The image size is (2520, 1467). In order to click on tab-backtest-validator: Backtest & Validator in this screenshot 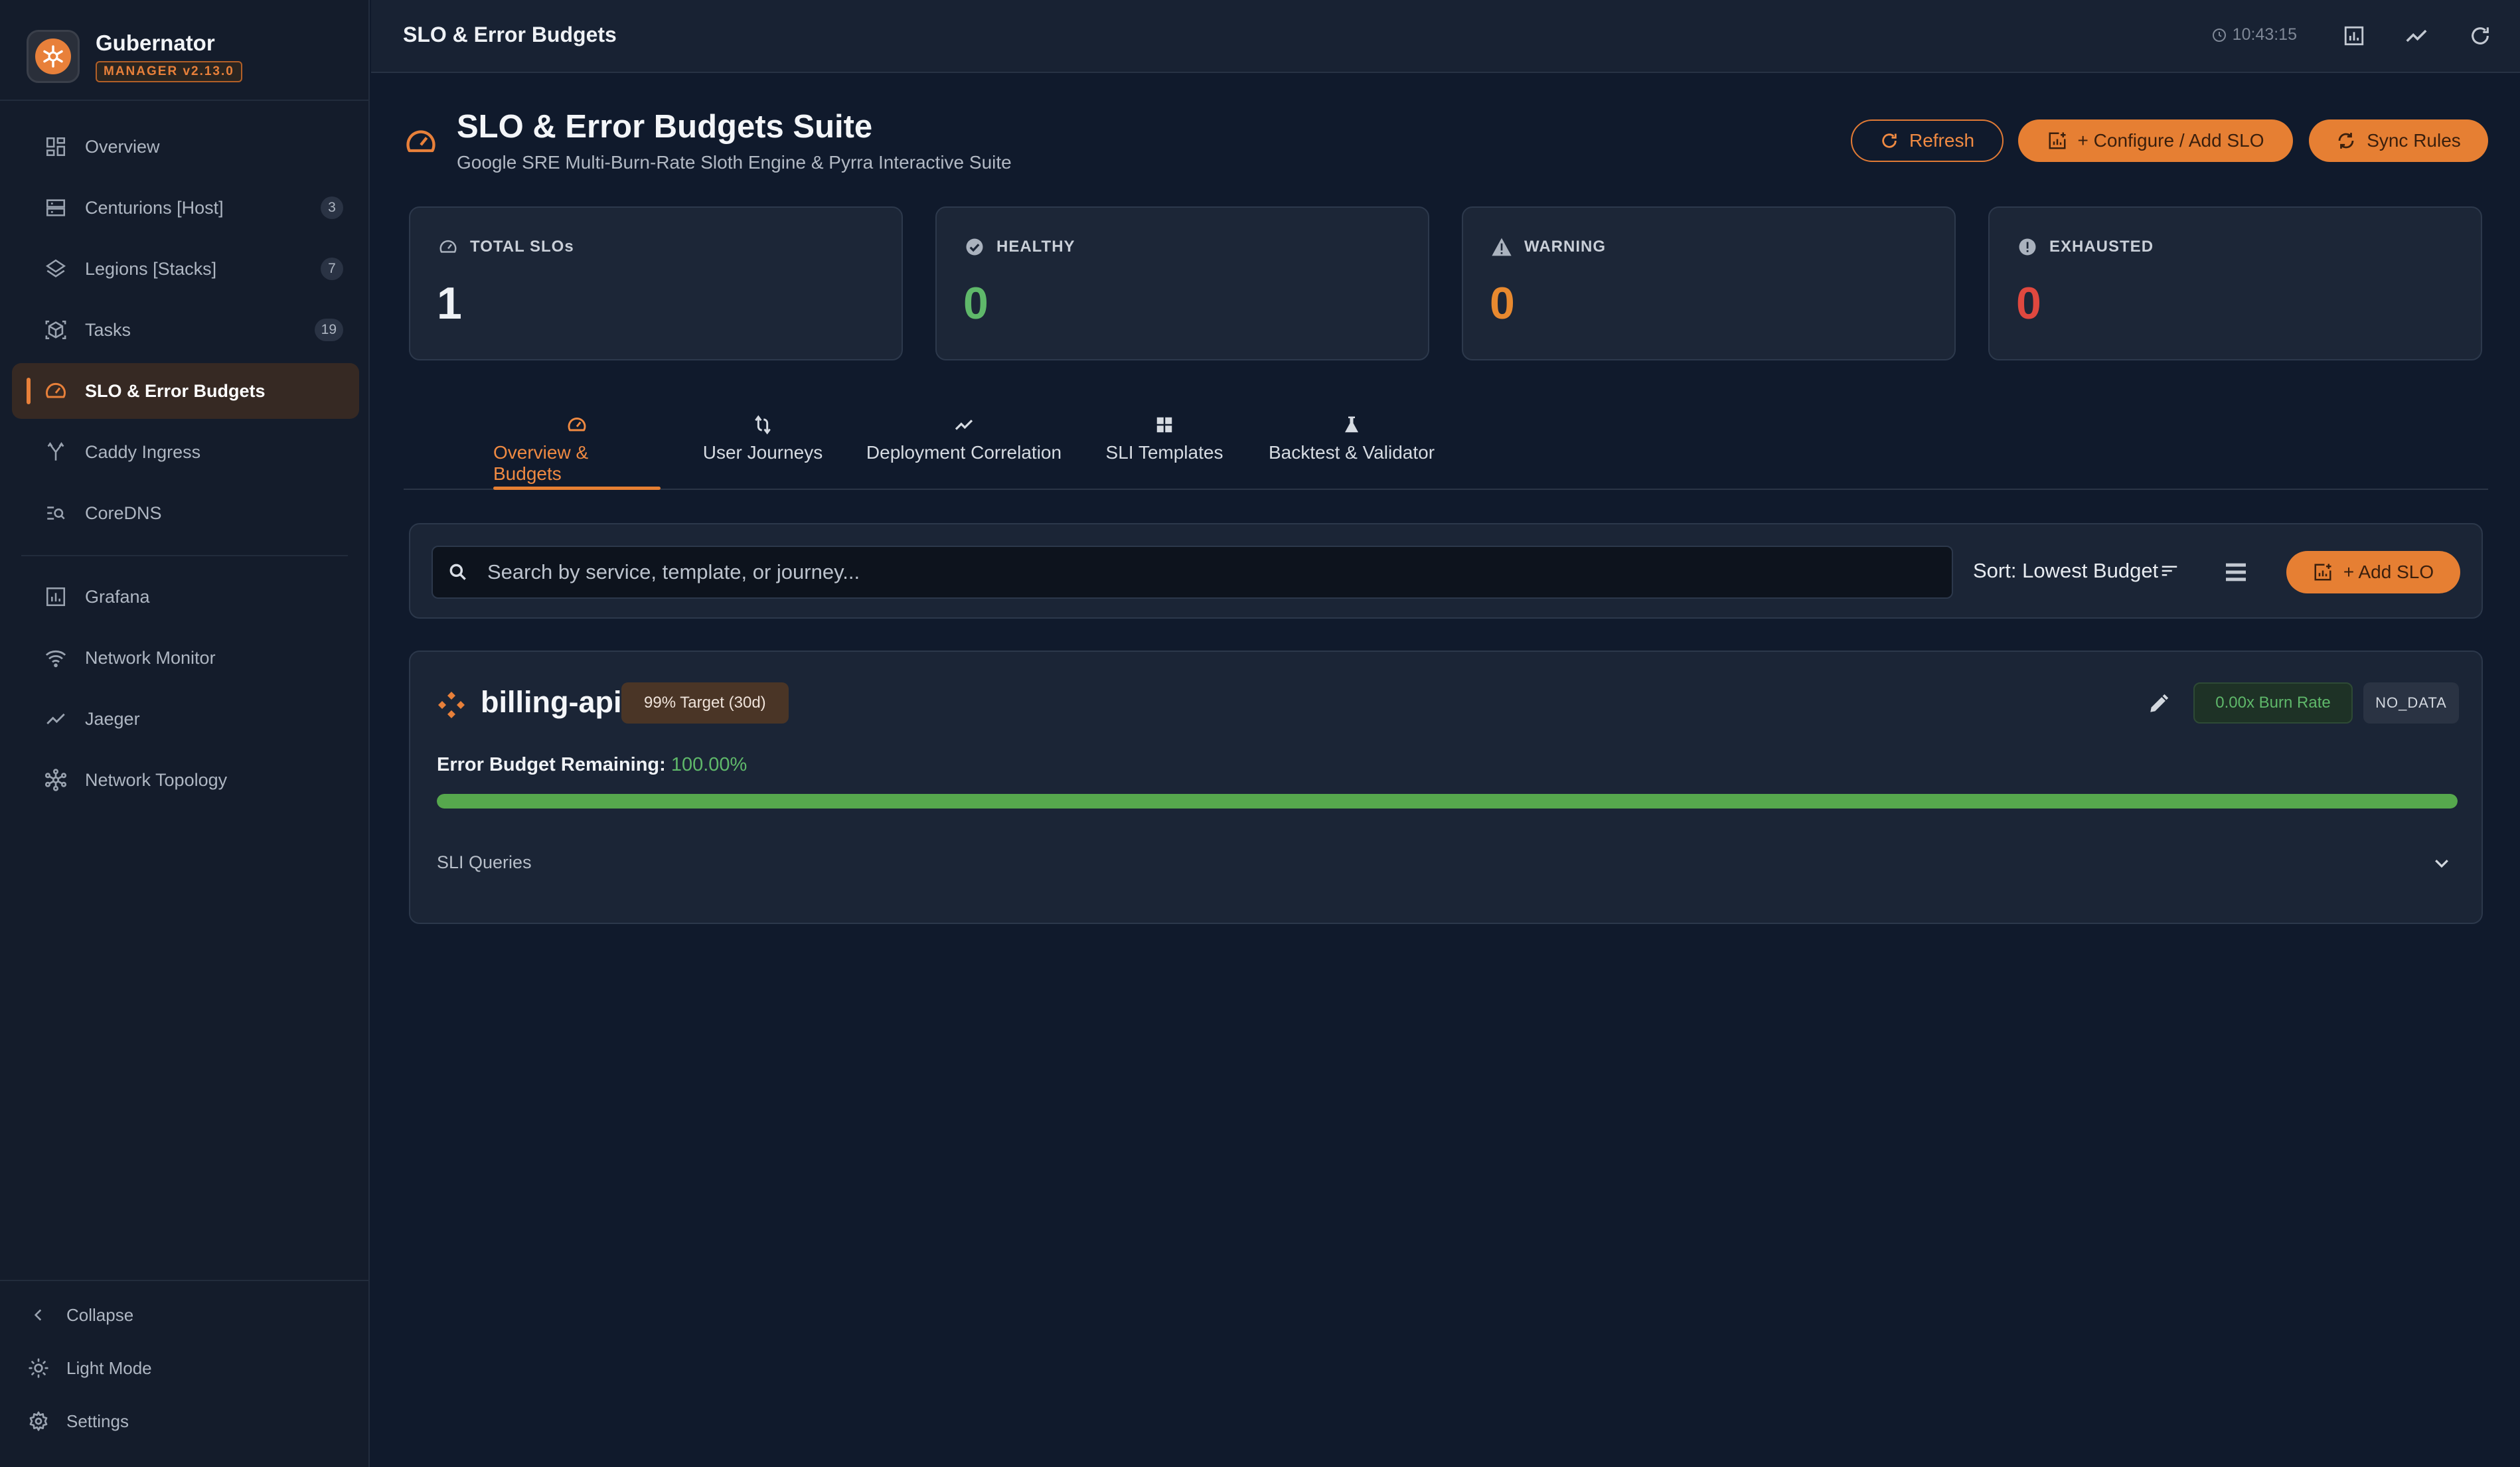, I will do `click(1351, 451)`.